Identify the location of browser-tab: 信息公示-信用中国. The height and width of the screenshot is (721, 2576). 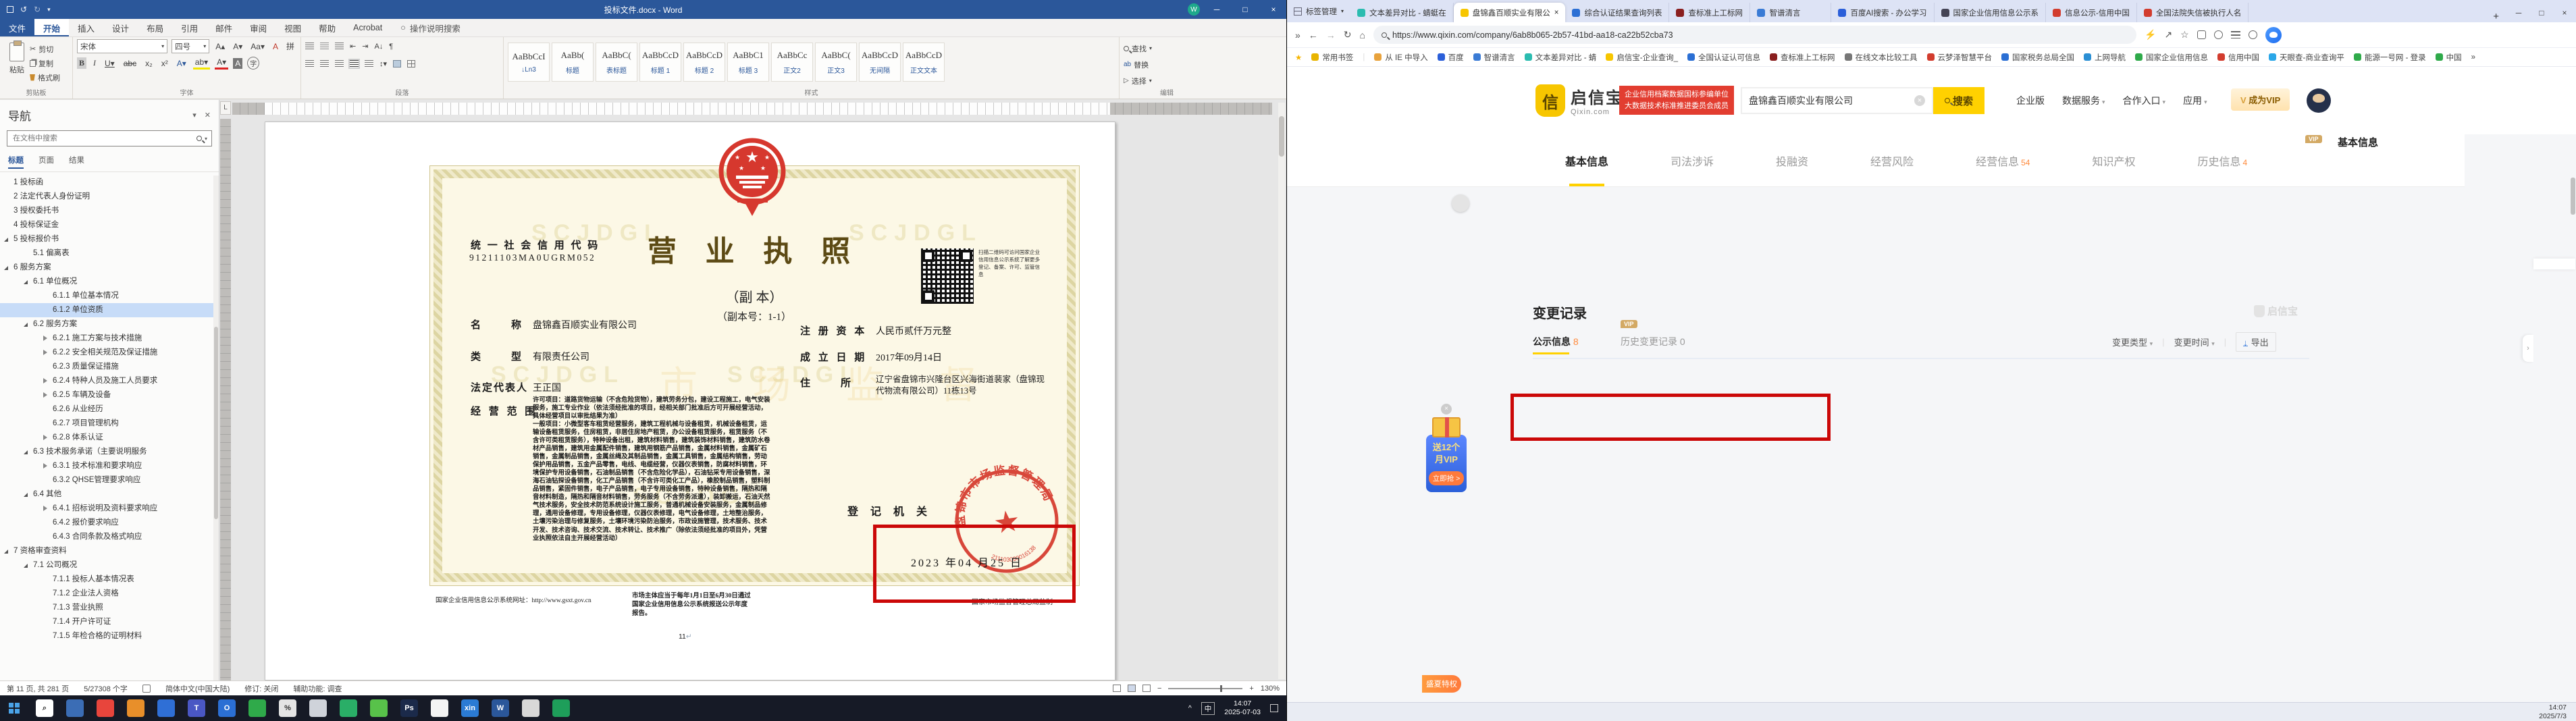
(2091, 13).